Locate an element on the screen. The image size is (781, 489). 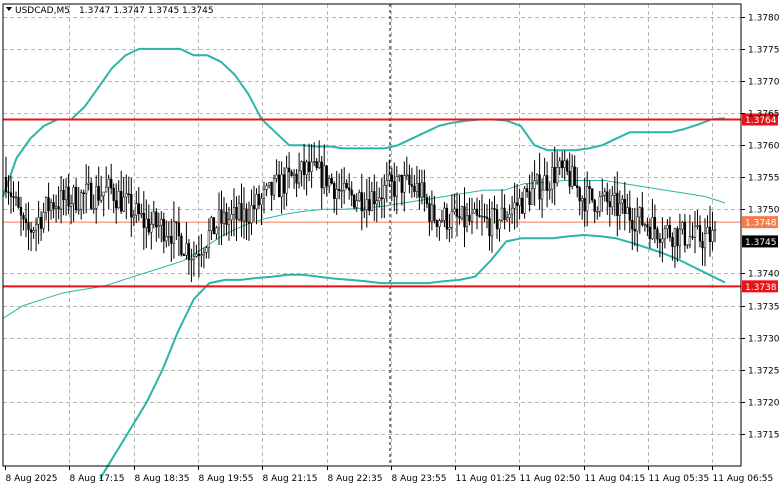
y-tick-label: 1.3735 is located at coordinates (764, 308).